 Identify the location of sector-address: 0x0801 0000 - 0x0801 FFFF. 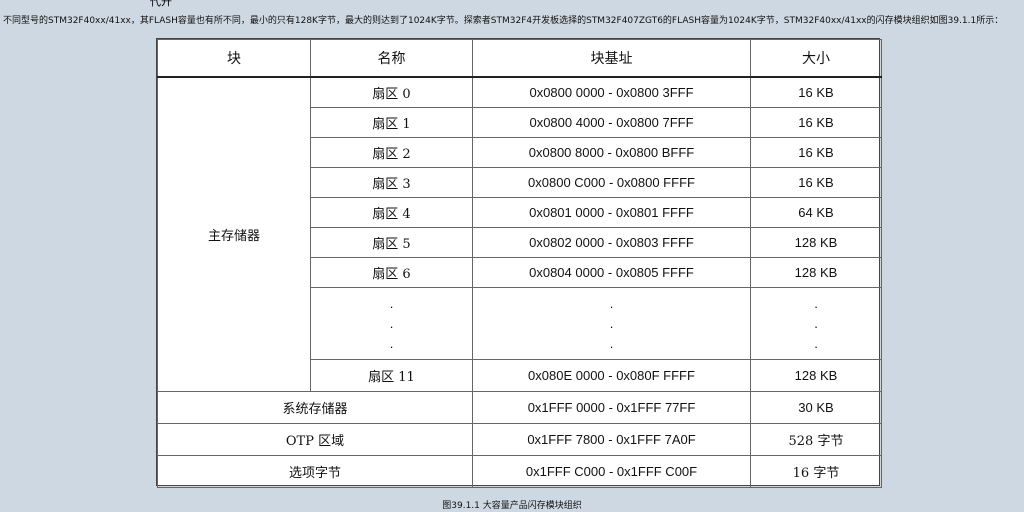
(611, 212).